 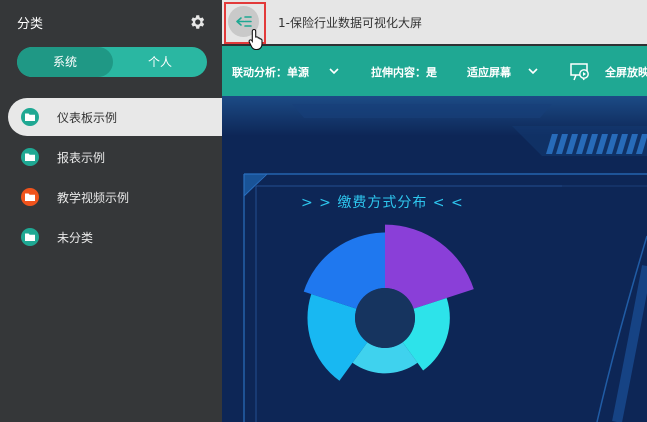 I want to click on tab-personal: 个人, so click(x=160, y=62).